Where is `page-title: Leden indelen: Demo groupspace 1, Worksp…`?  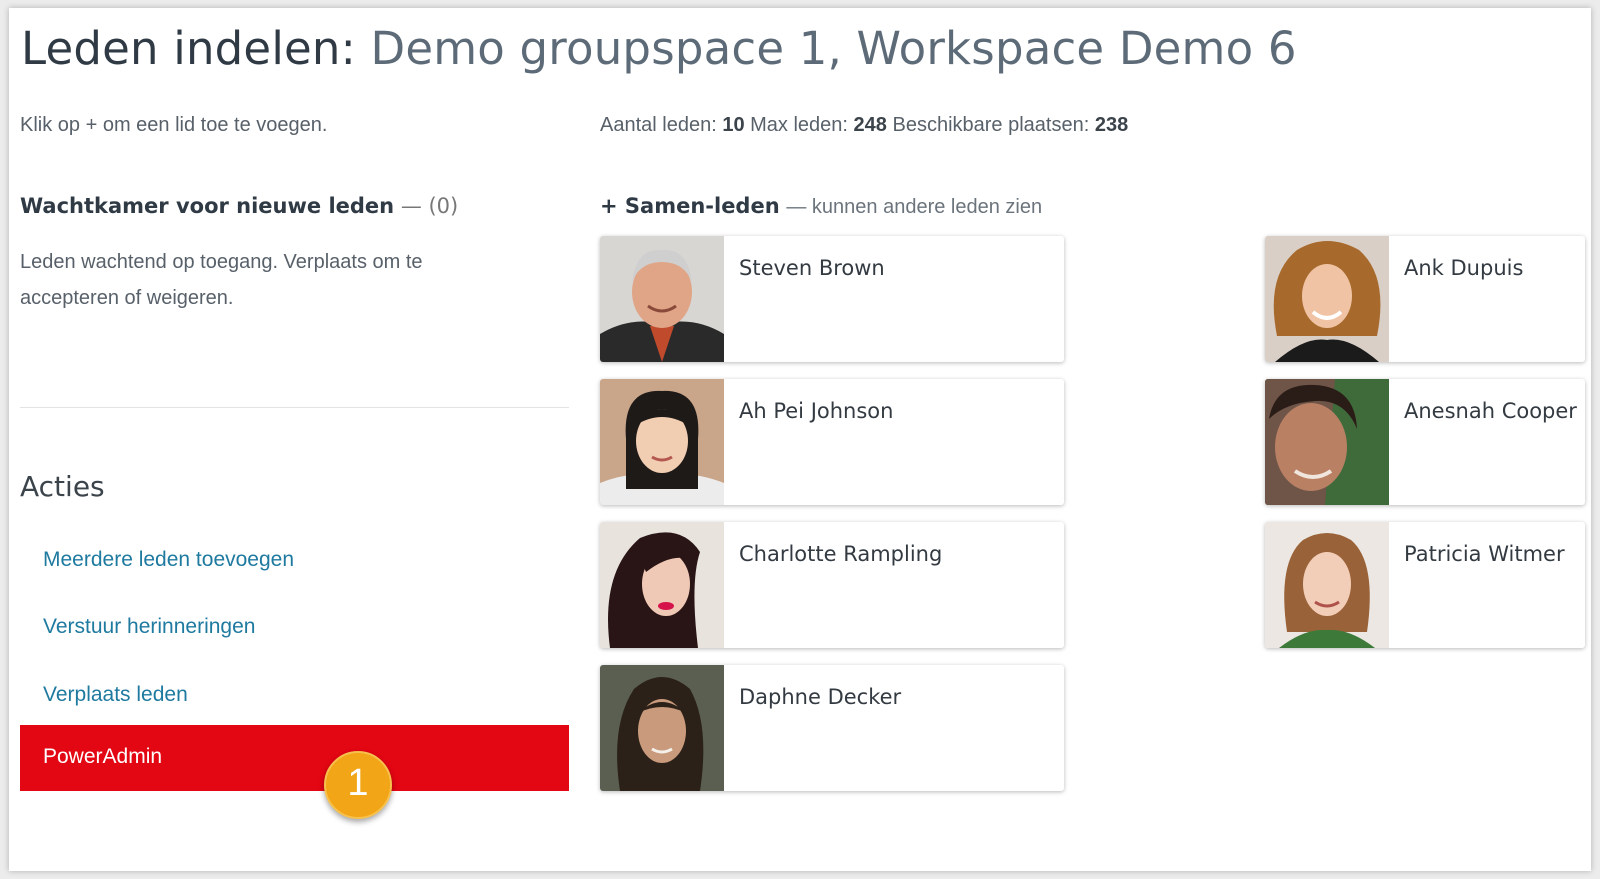 page-title: Leden indelen: Demo groupspace 1, Worksp… is located at coordinates (659, 48).